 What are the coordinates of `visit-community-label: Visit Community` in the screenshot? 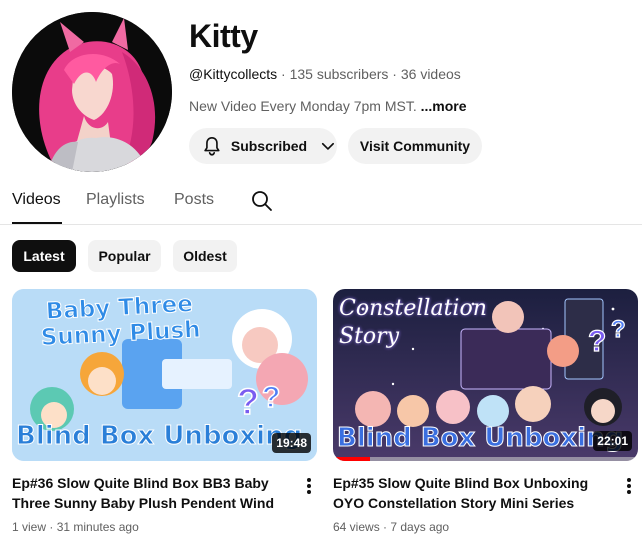 It's located at (415, 146).